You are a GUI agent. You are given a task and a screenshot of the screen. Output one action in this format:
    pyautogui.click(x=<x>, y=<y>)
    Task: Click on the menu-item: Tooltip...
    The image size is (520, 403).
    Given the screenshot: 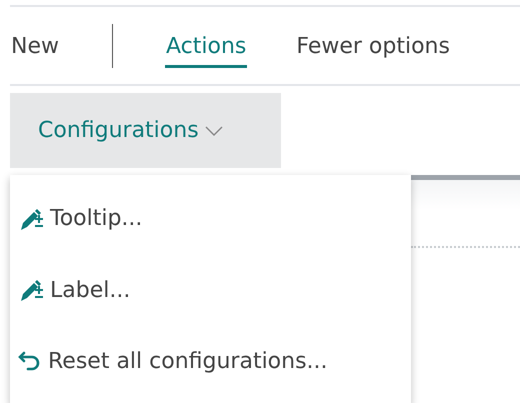 What is the action you would take?
    pyautogui.click(x=210, y=219)
    